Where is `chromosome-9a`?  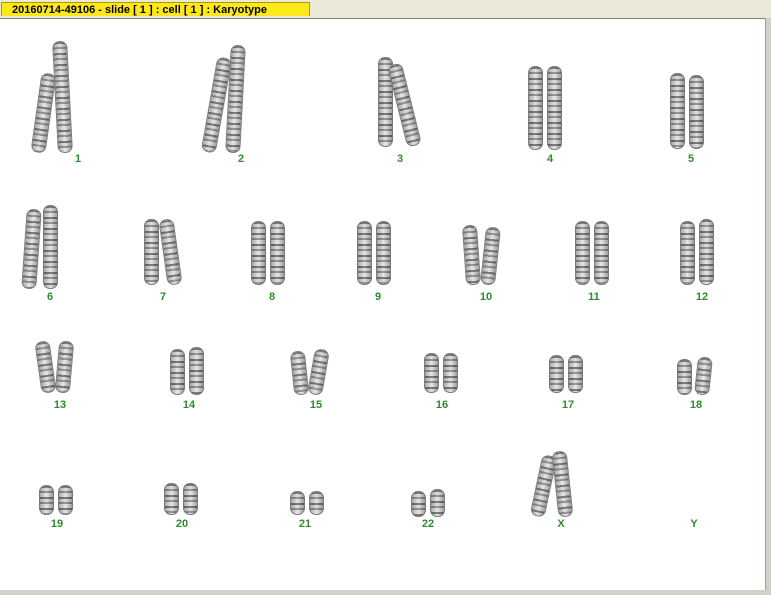
chromosome-9a is located at coordinates (364, 253).